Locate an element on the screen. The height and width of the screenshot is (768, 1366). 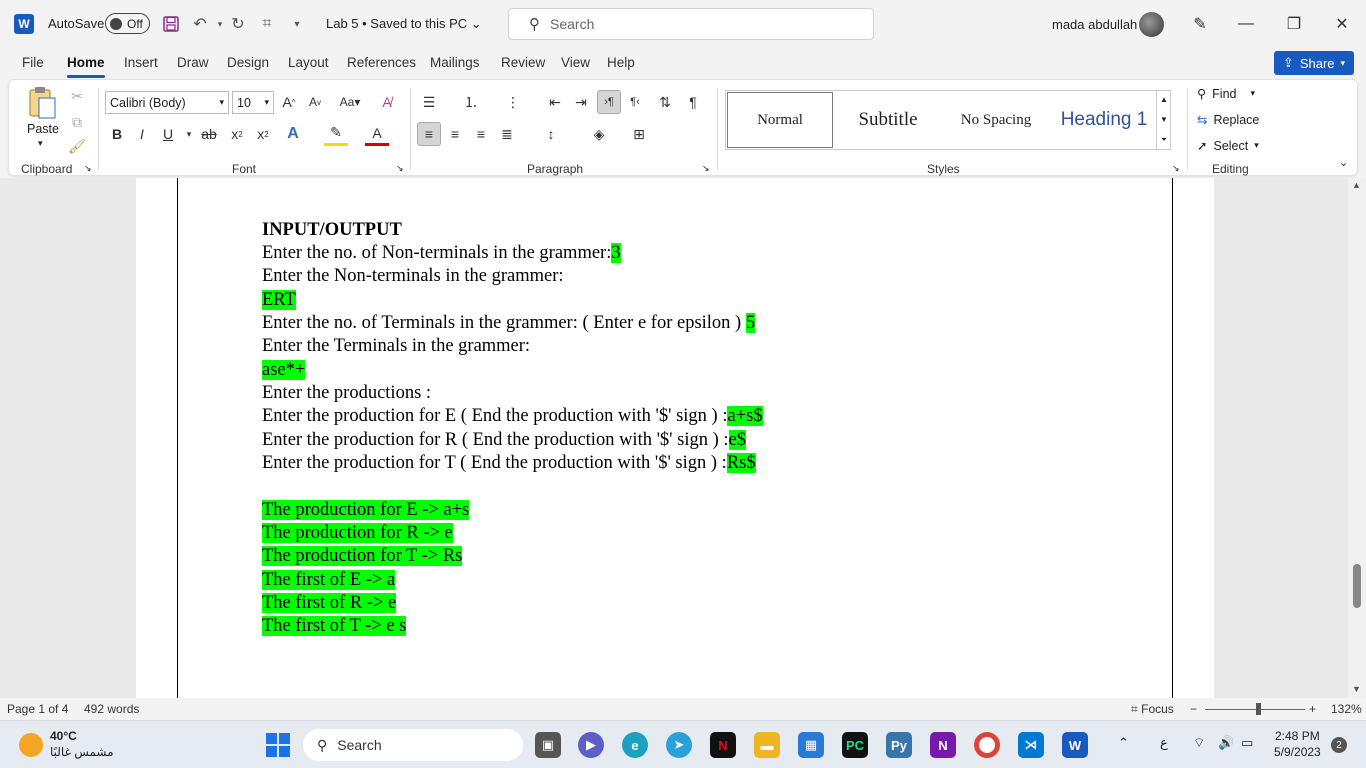
strikethrough-icon: ab is located at coordinates (209, 134).